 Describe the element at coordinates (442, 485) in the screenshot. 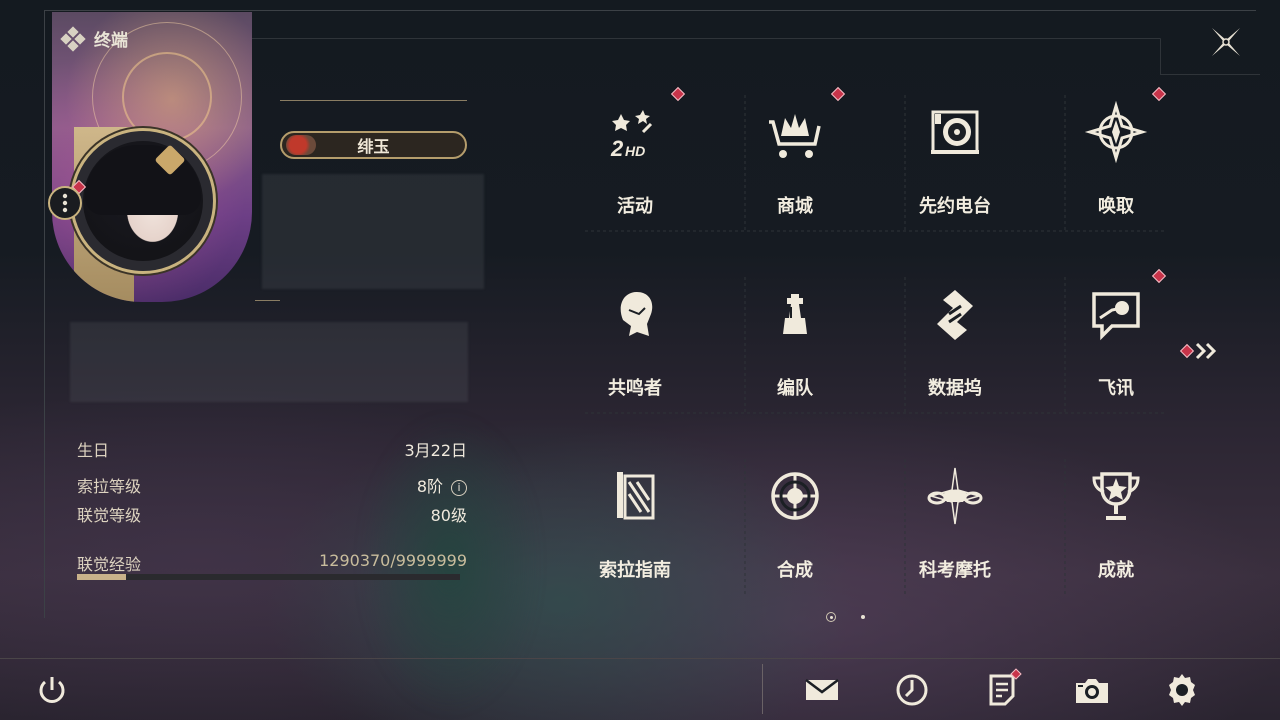

I see `sol-rank-value: 8阶 i` at that location.